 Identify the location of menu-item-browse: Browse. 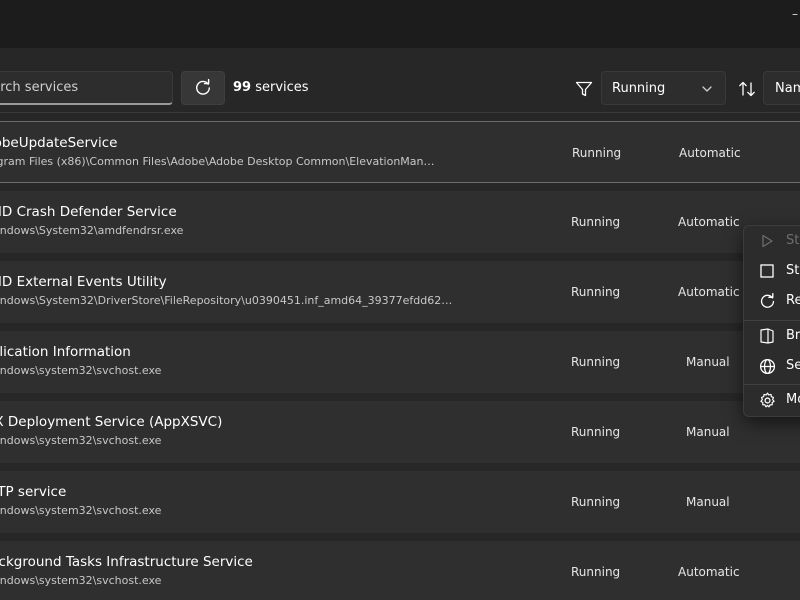
(772, 336).